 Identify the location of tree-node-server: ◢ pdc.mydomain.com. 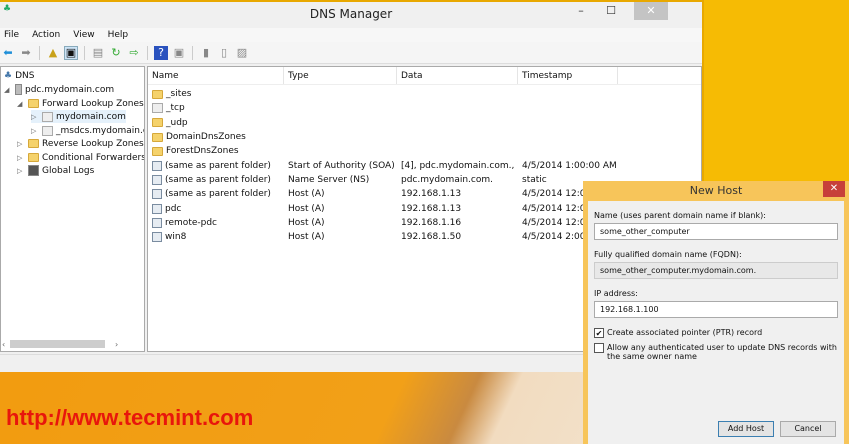
(59, 89).